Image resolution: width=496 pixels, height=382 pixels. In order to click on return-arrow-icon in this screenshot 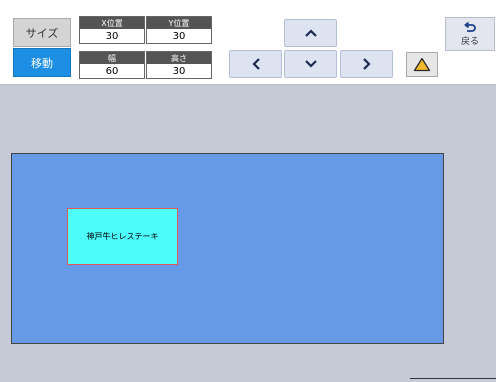, I will do `click(470, 26)`.